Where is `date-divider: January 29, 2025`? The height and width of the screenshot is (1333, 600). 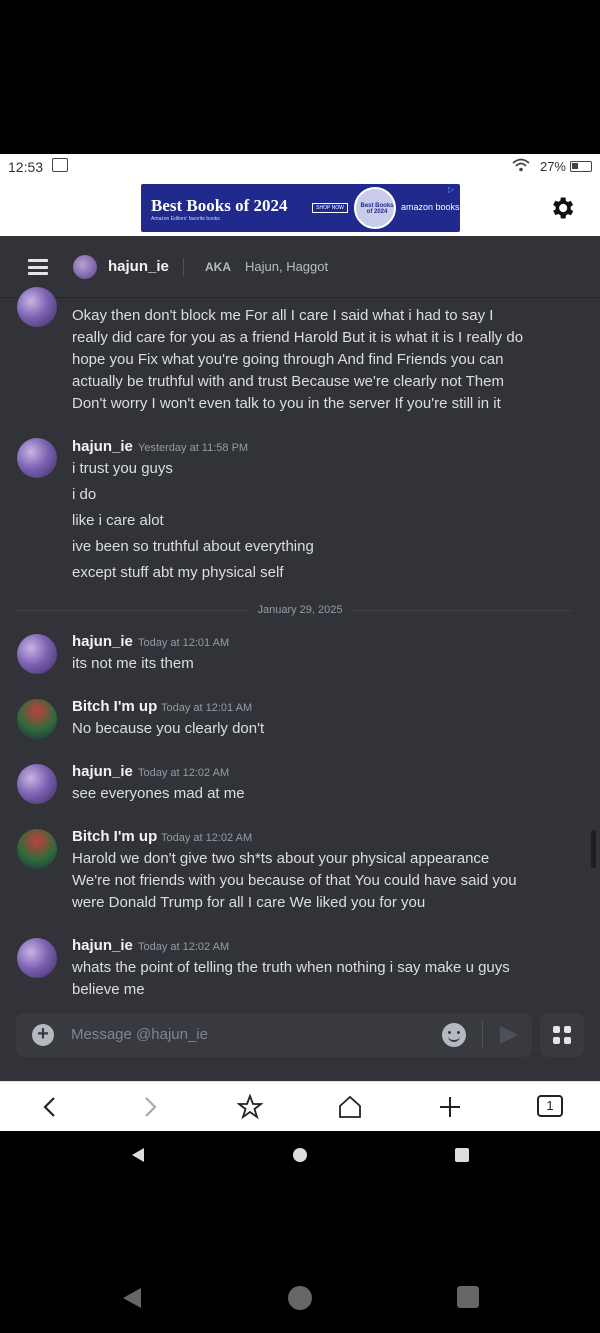
date-divider: January 29, 2025 is located at coordinates (300, 610).